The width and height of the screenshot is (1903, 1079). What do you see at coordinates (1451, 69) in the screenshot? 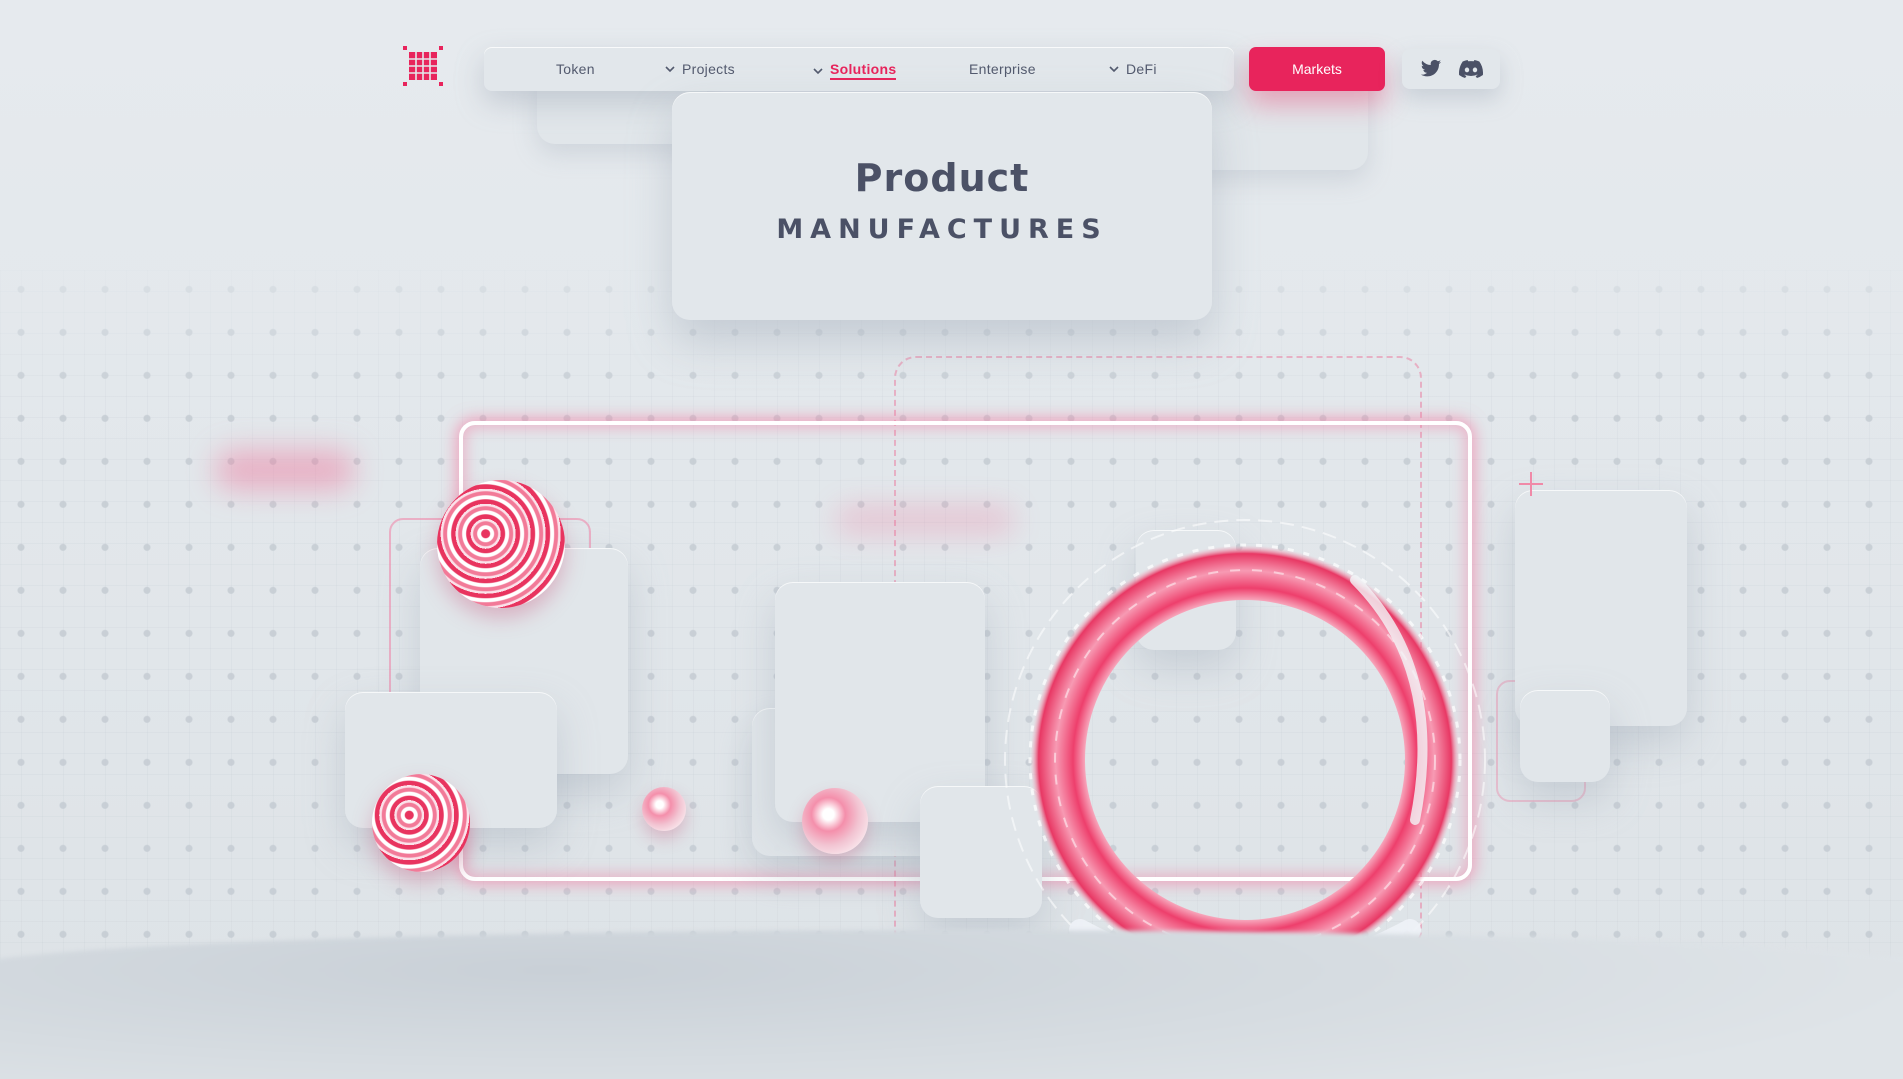
I see `social-links` at bounding box center [1451, 69].